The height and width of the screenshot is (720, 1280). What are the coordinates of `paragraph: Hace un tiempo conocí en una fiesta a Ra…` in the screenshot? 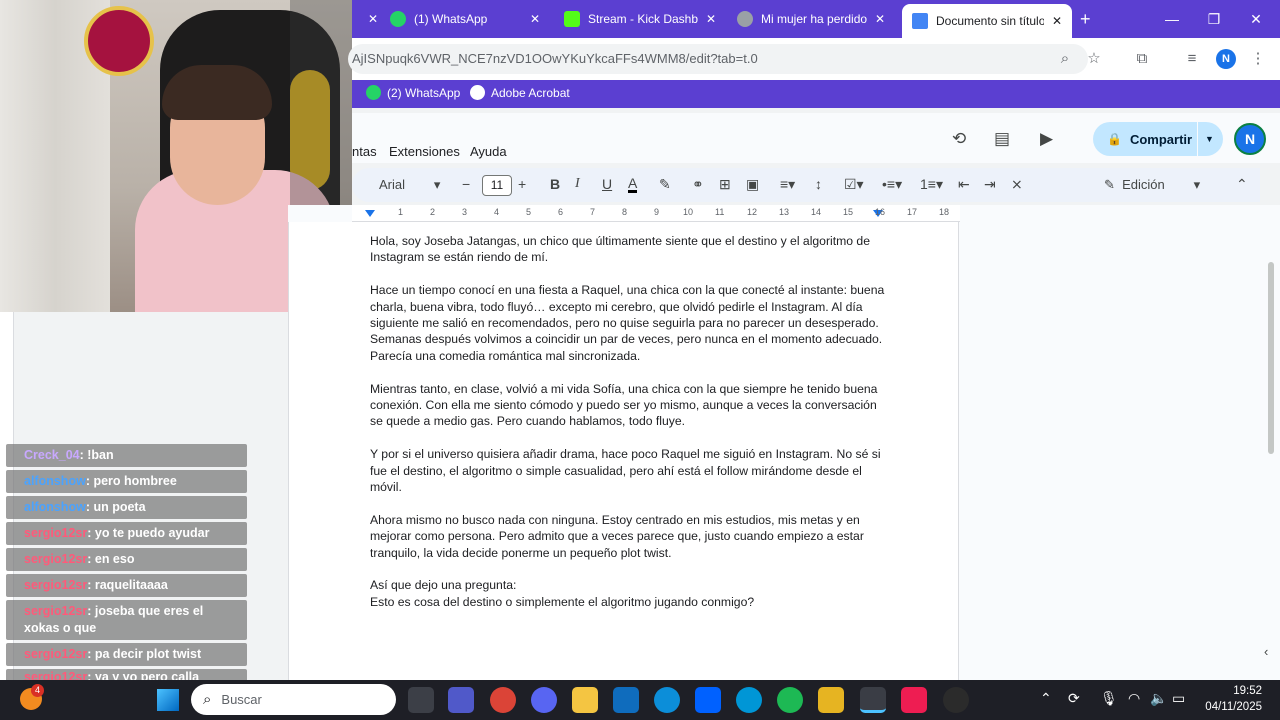 It's located at (630, 323).